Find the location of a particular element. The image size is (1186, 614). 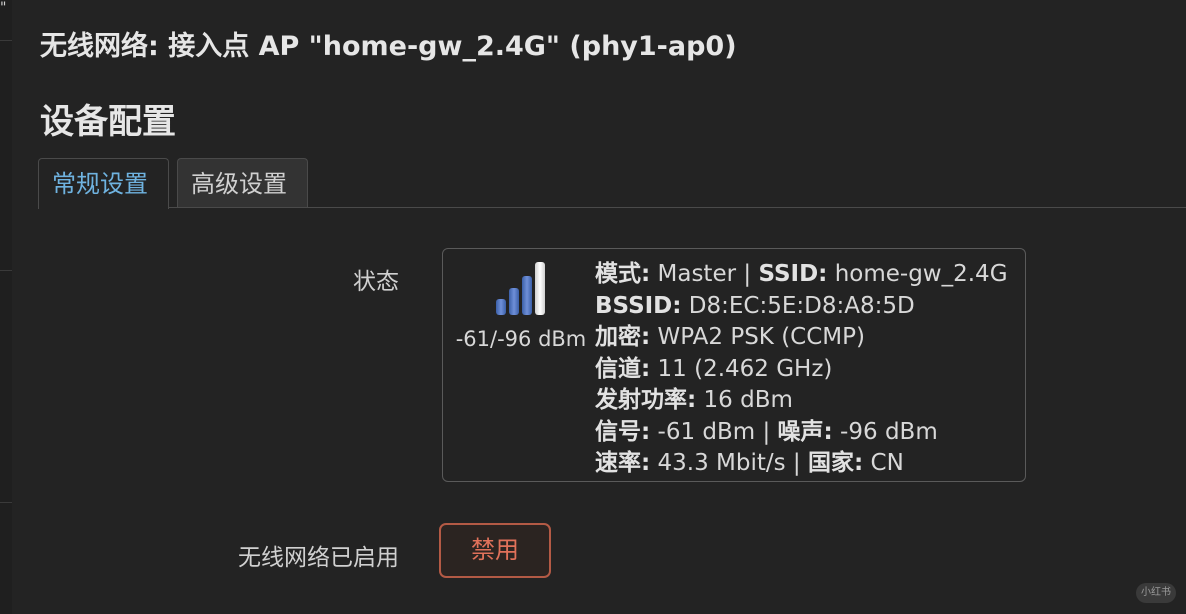

rate-key: 速率: is located at coordinates (623, 463).